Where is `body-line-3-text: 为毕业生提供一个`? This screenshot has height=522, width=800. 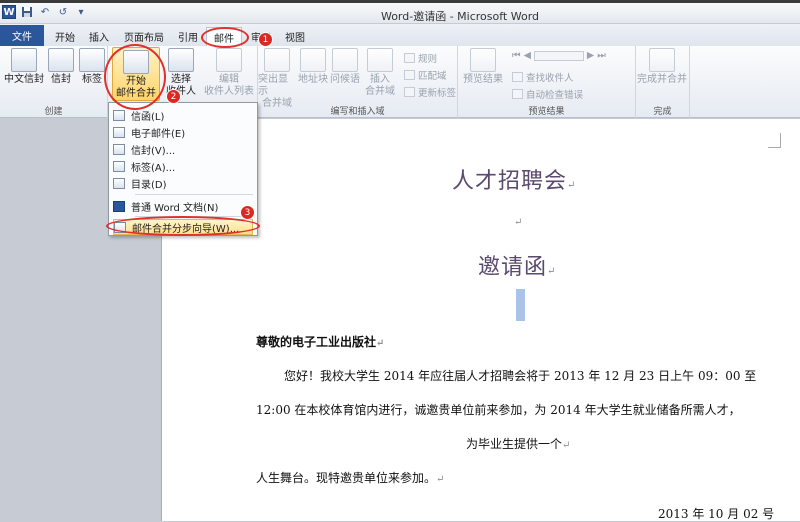 body-line-3-text: 为毕业生提供一个 is located at coordinates (514, 444).